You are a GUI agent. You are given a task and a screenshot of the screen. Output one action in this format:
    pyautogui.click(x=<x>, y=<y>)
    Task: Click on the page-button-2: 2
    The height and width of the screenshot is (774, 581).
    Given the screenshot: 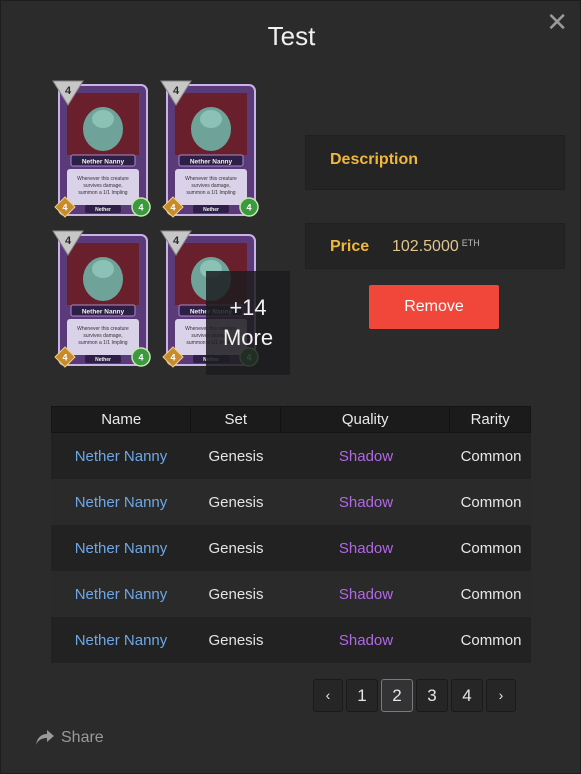 What is the action you would take?
    pyautogui.click(x=397, y=695)
    